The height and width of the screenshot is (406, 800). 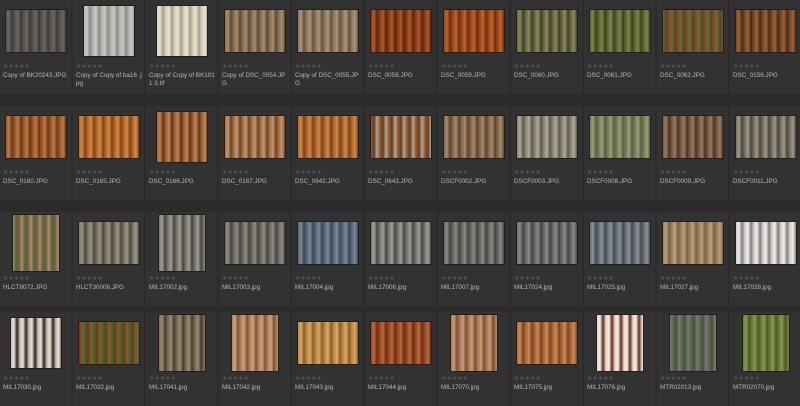 I want to click on file-thumbnail-cell: ★★★★★ MIL17070.jpg, so click(x=473, y=359).